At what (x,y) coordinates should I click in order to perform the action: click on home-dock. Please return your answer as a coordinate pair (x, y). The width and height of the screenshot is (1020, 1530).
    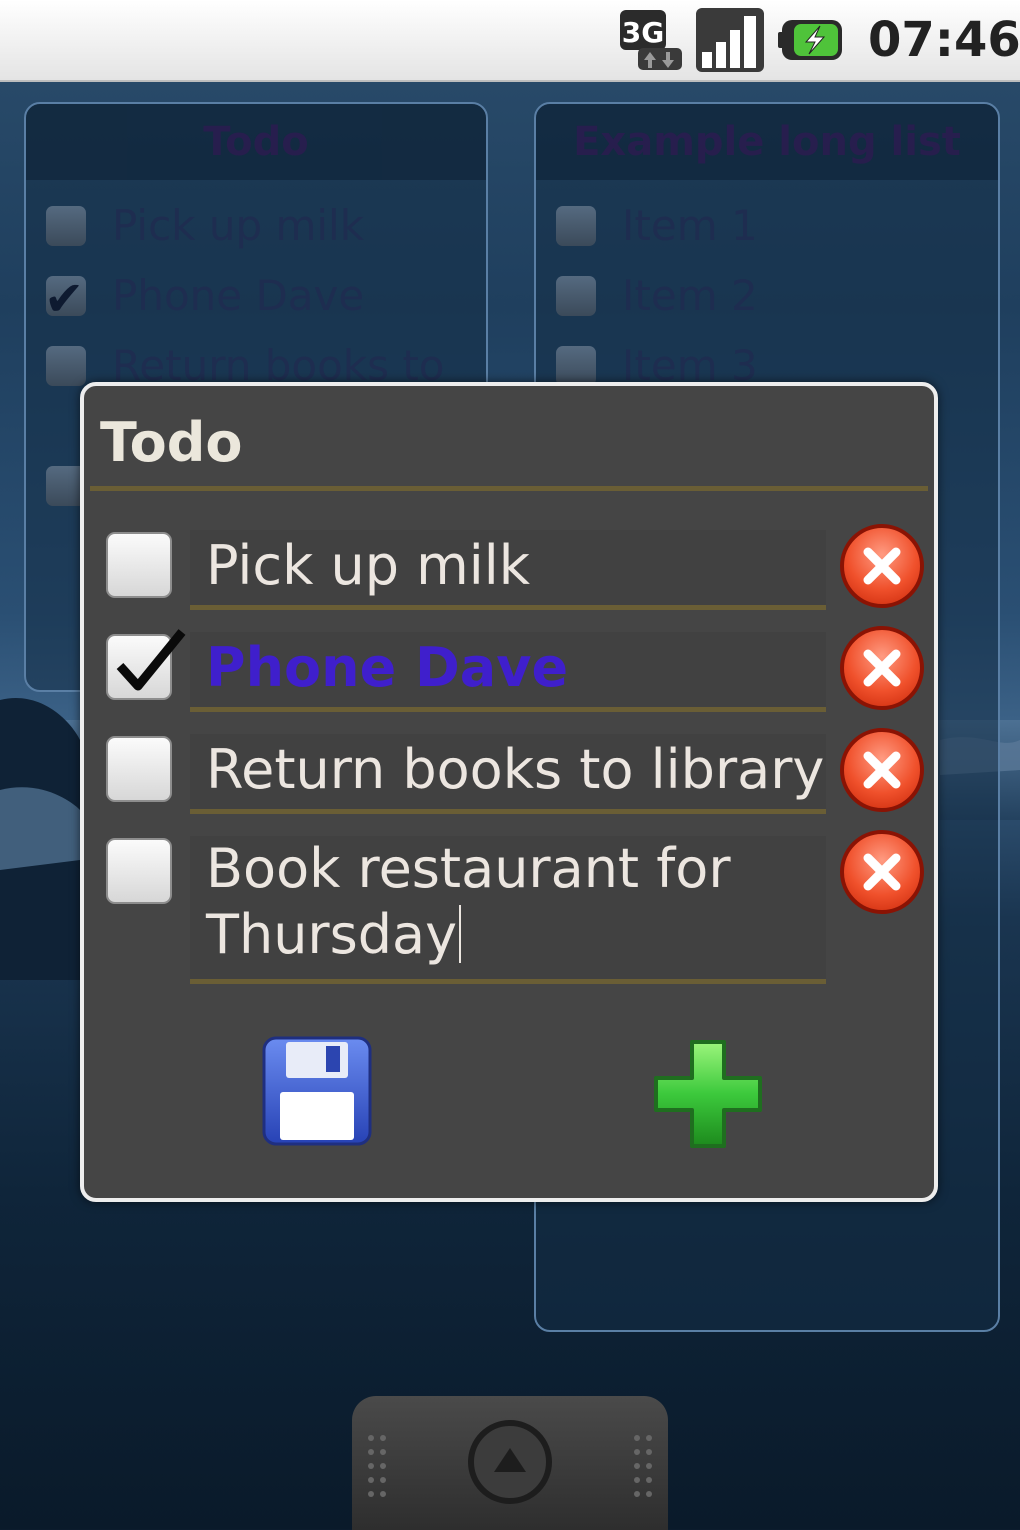
    Looking at the image, I should click on (510, 1463).